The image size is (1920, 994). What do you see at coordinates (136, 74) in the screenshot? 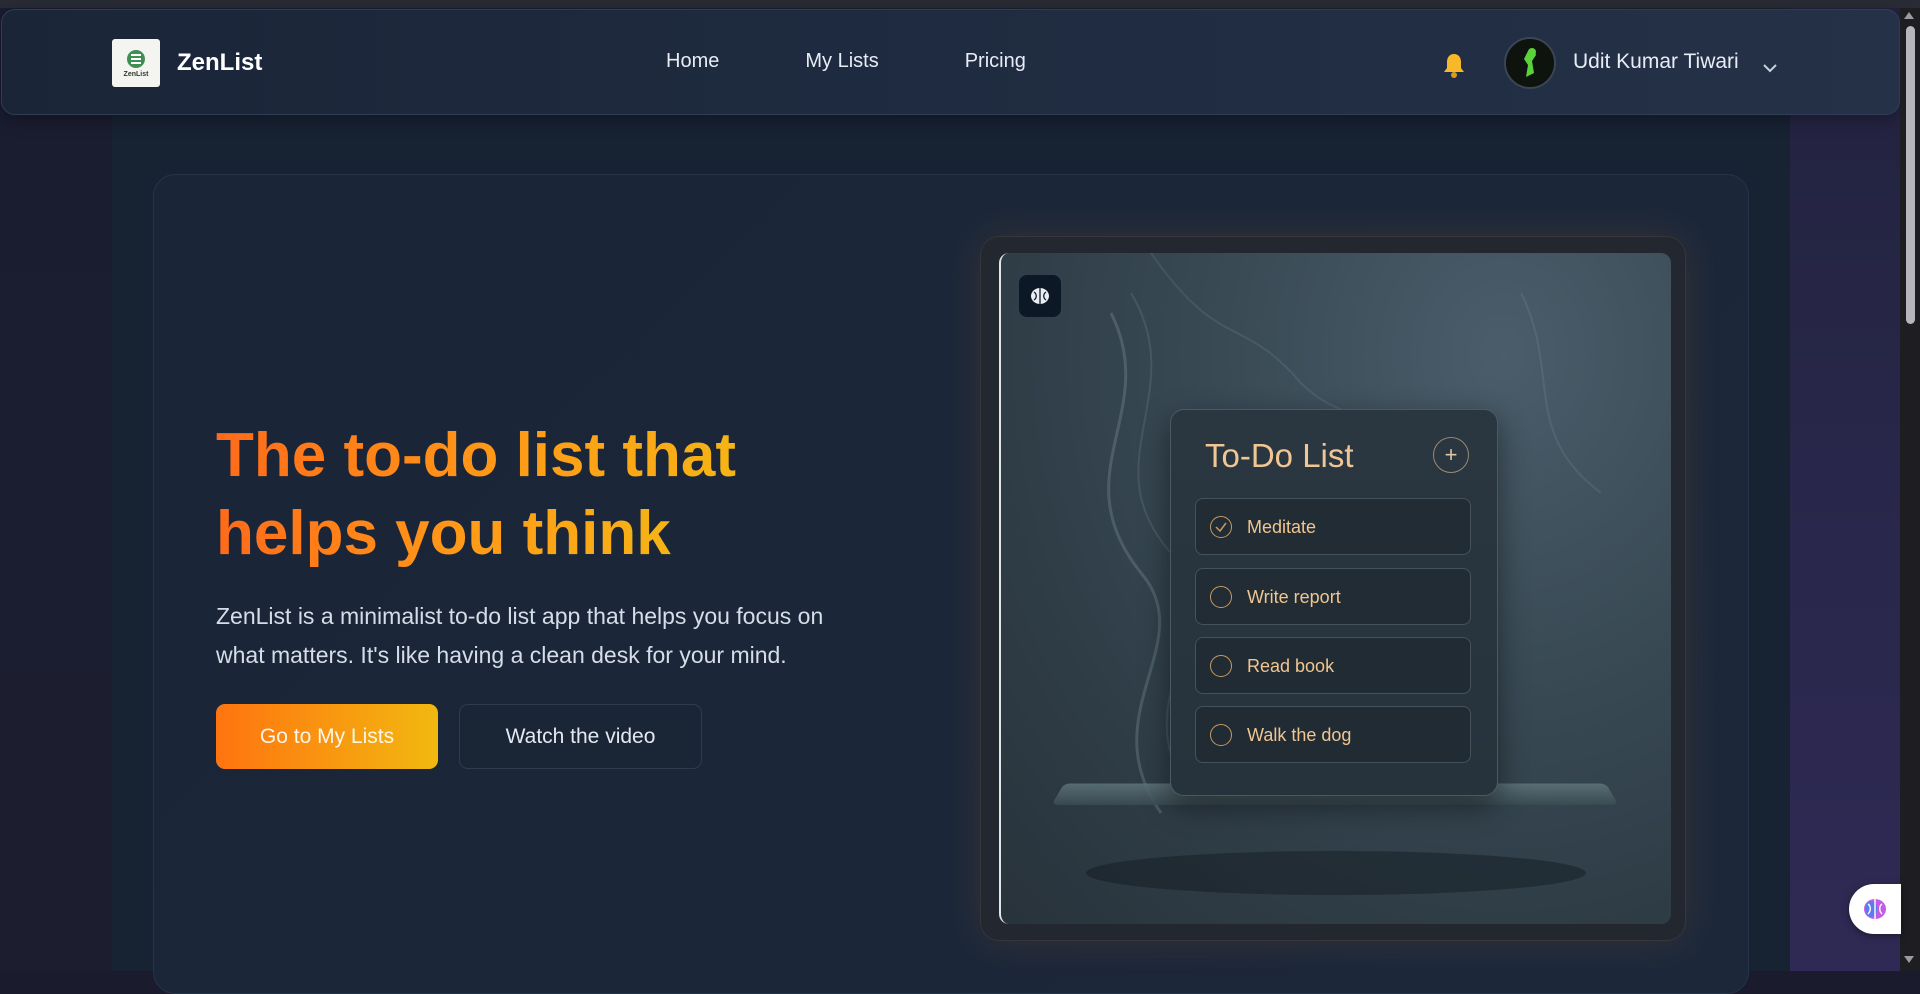
I see `logo-text: ZenList` at bounding box center [136, 74].